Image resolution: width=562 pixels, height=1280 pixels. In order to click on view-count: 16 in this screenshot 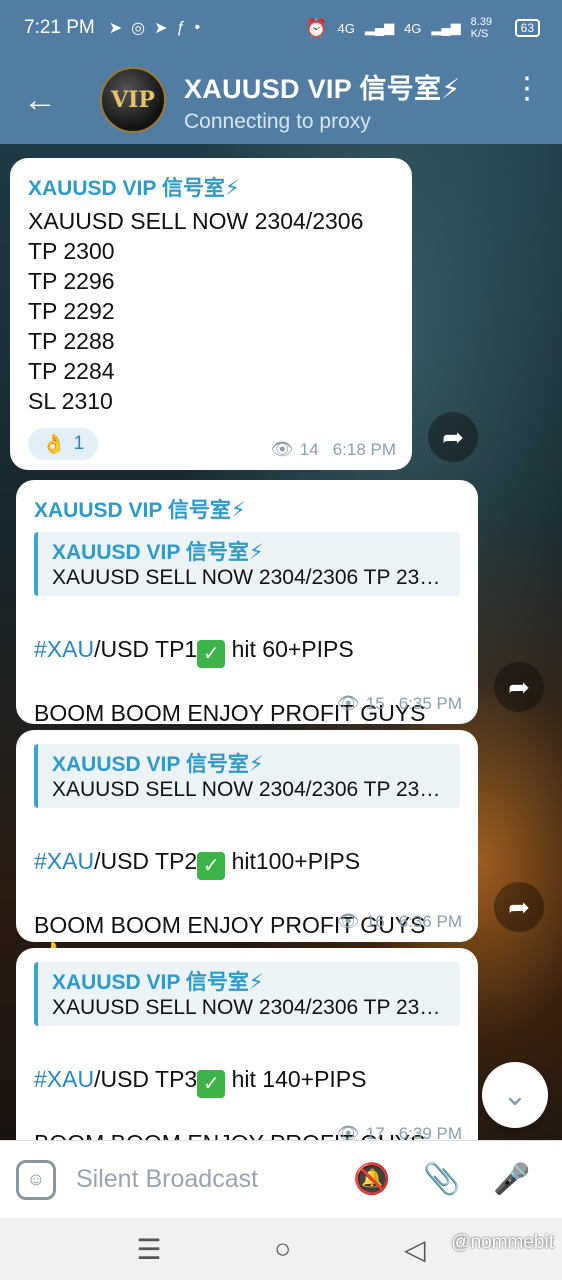, I will do `click(375, 921)`.